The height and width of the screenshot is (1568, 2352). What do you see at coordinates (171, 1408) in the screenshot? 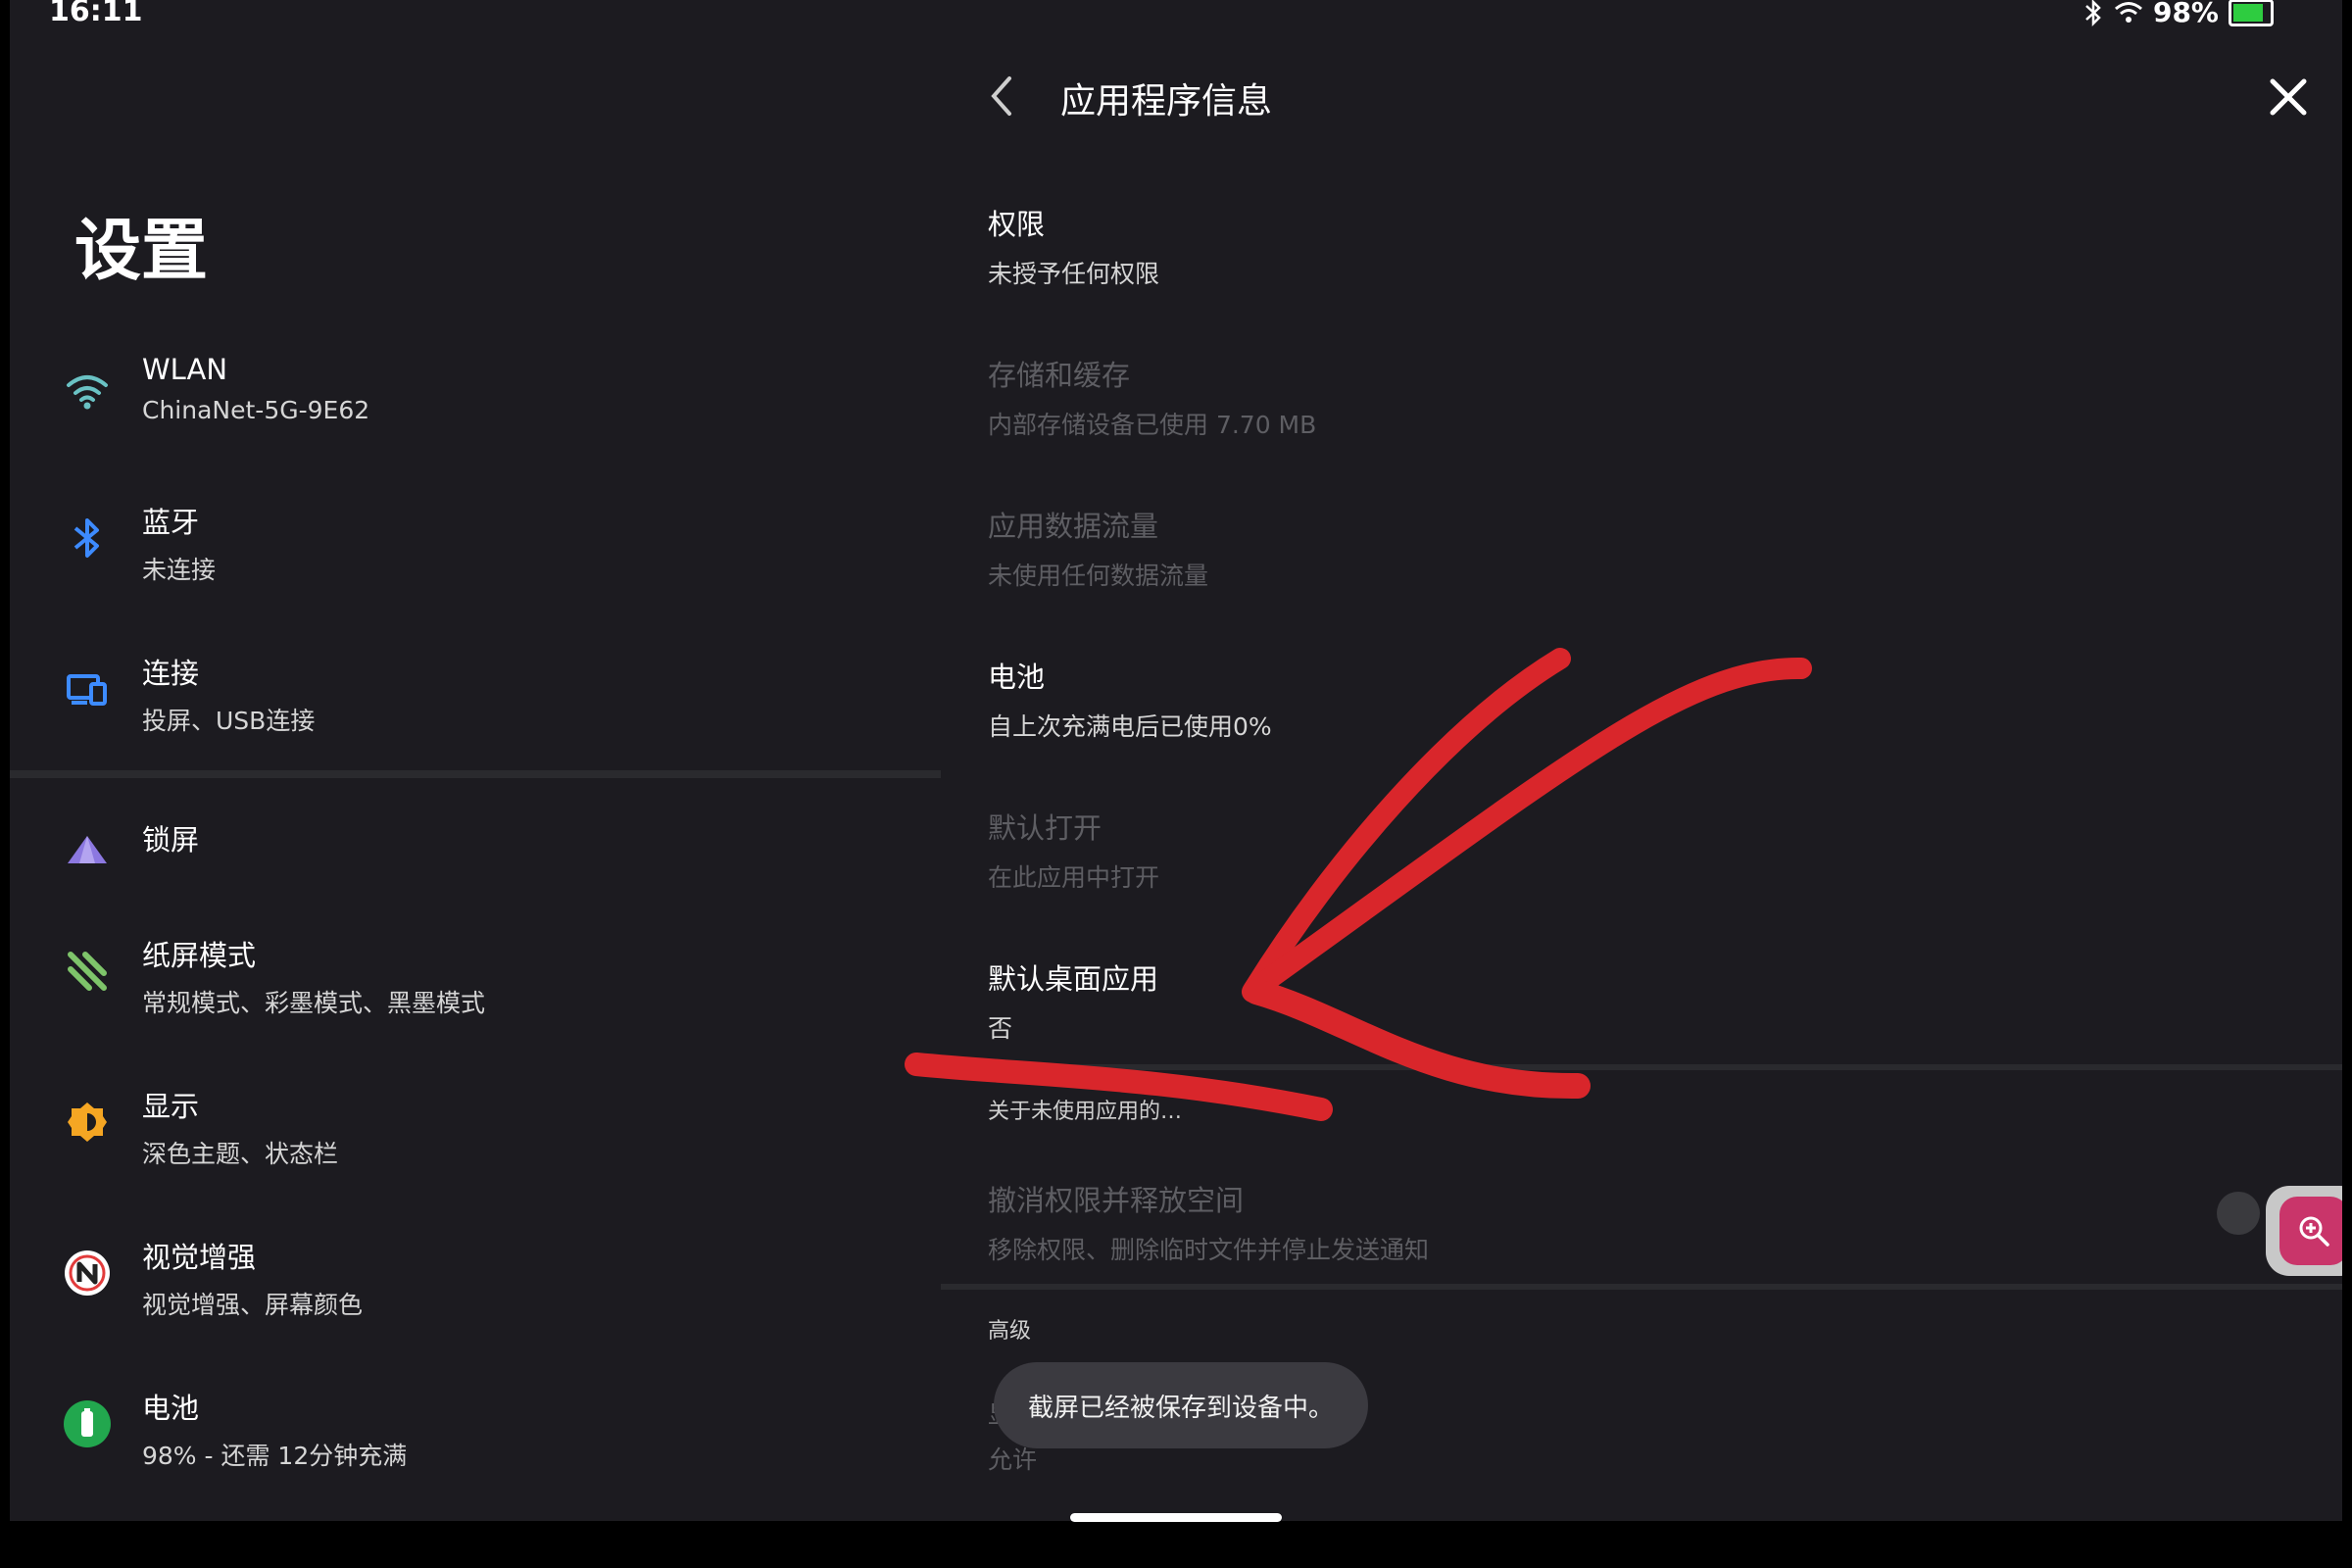
I see `settings-item-title: 电池` at bounding box center [171, 1408].